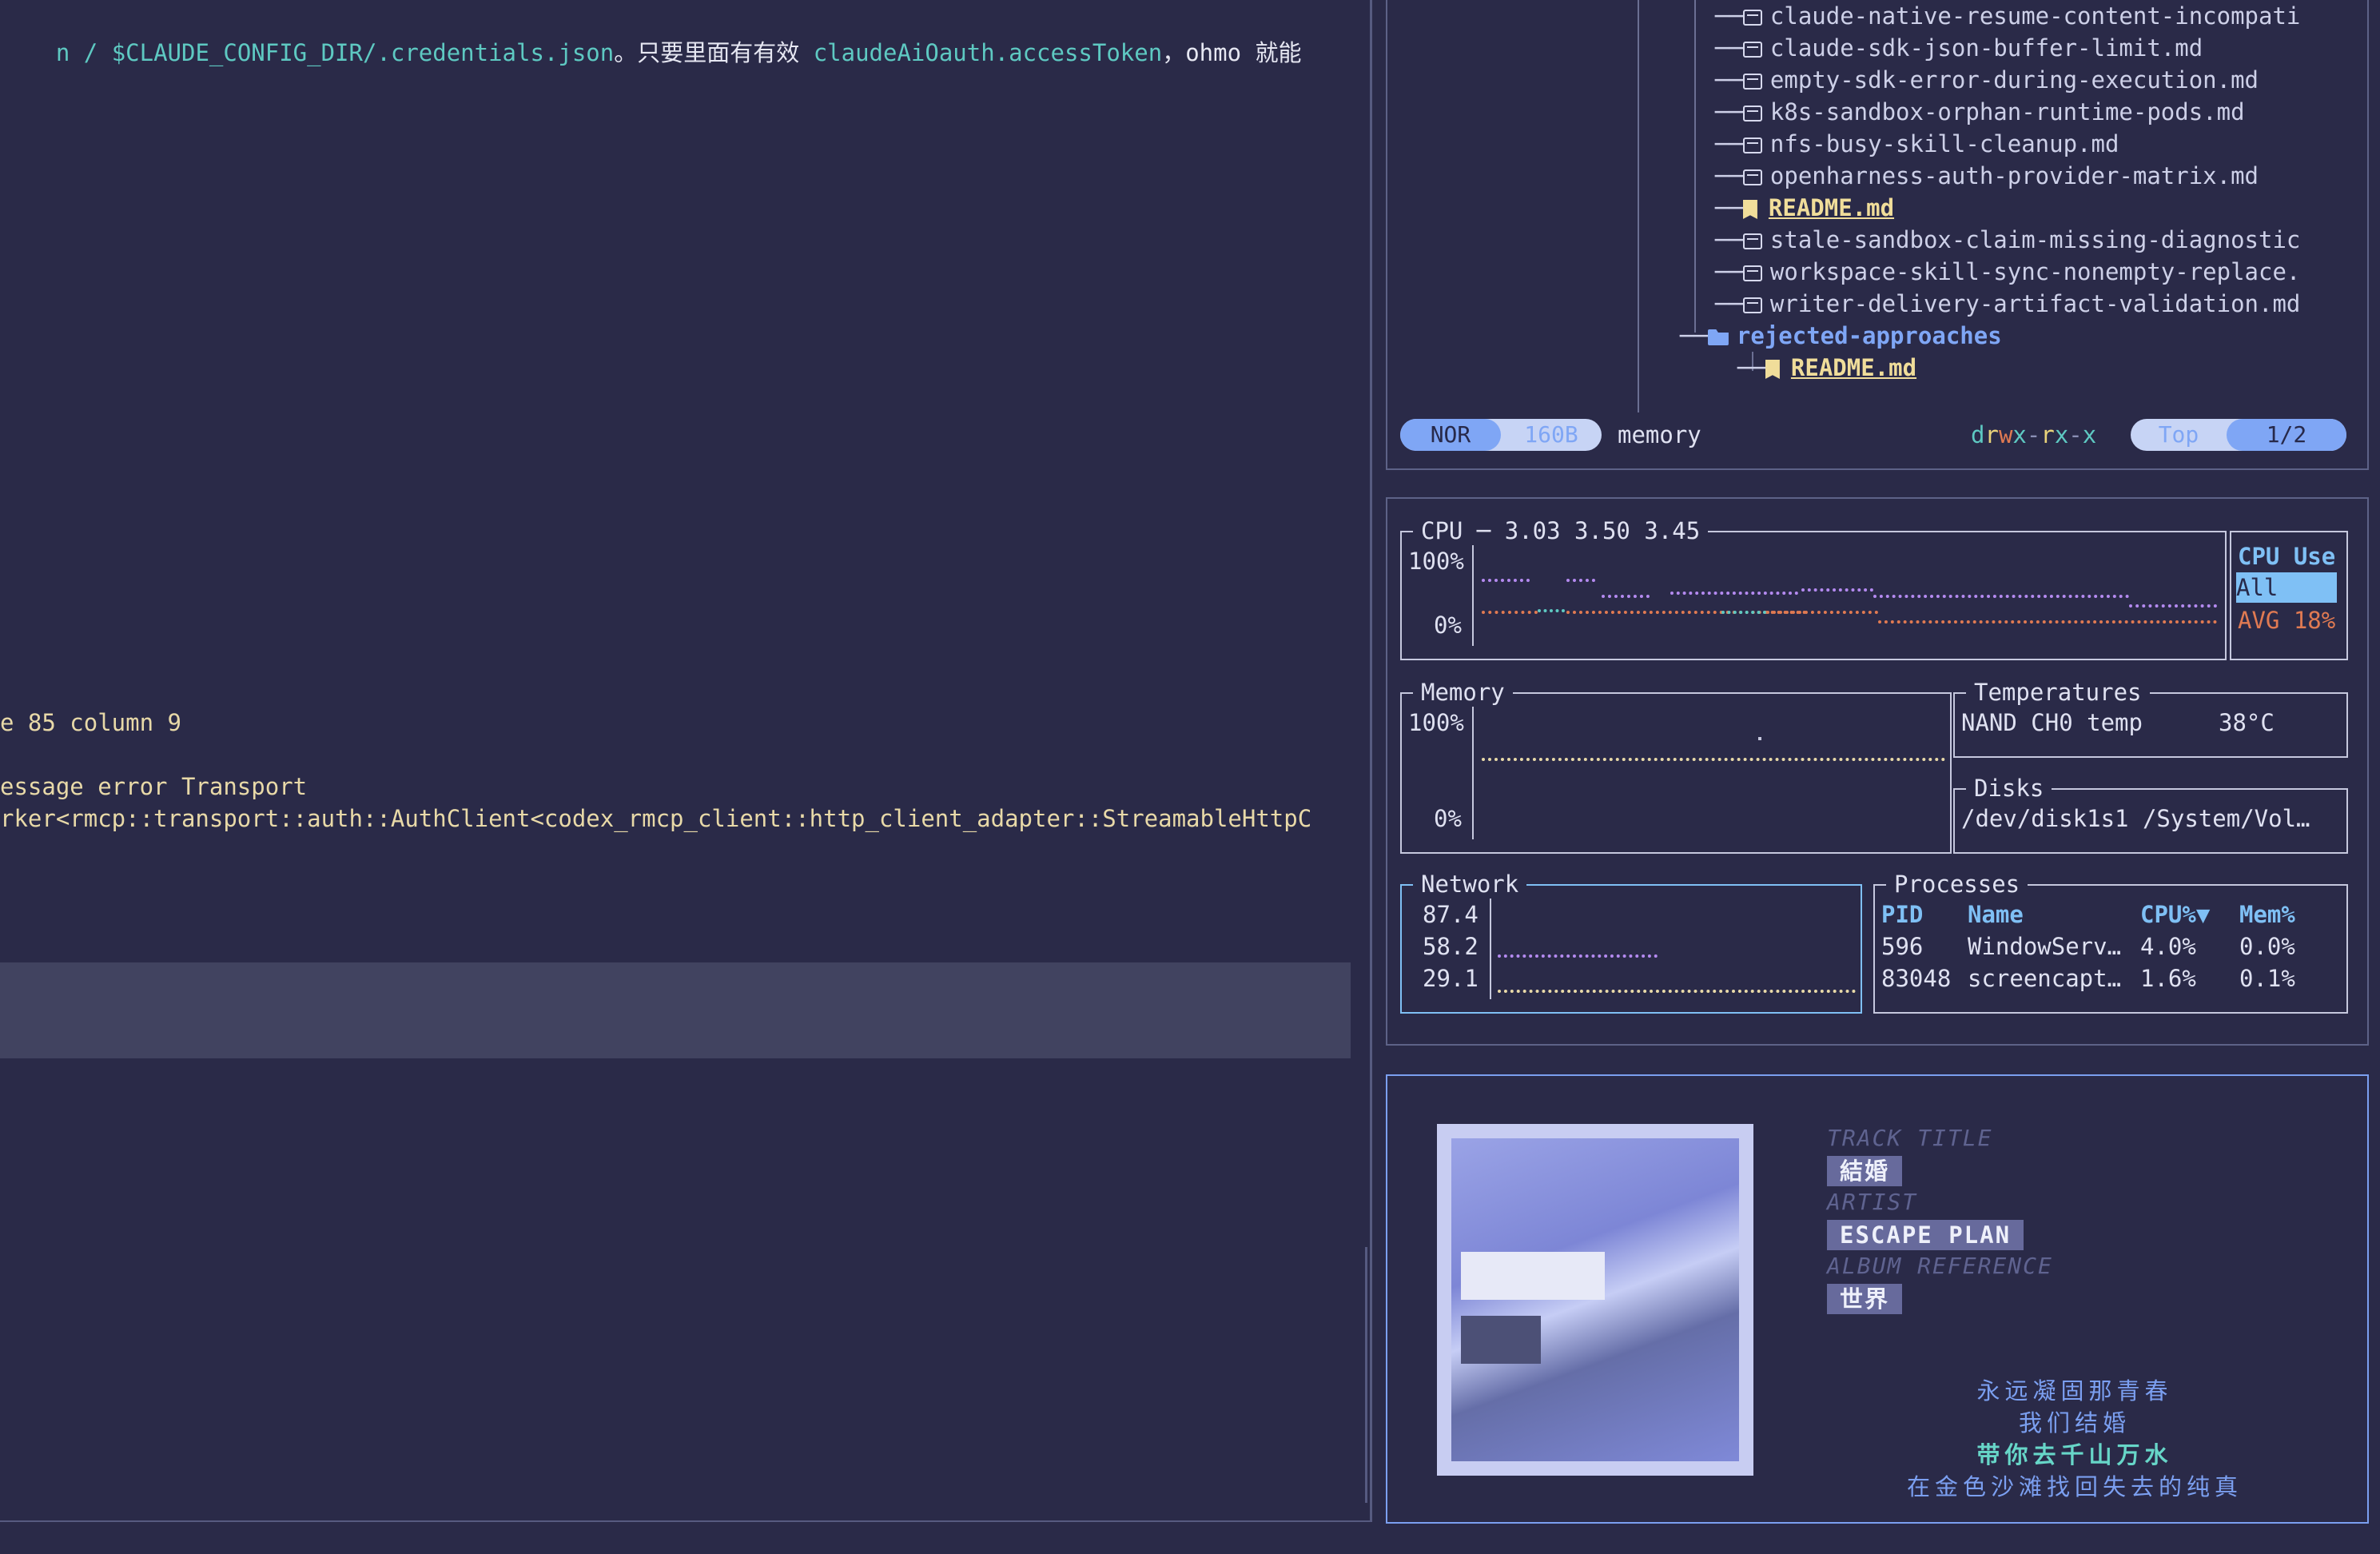  I want to click on album-art-shadow, so click(1501, 1340).